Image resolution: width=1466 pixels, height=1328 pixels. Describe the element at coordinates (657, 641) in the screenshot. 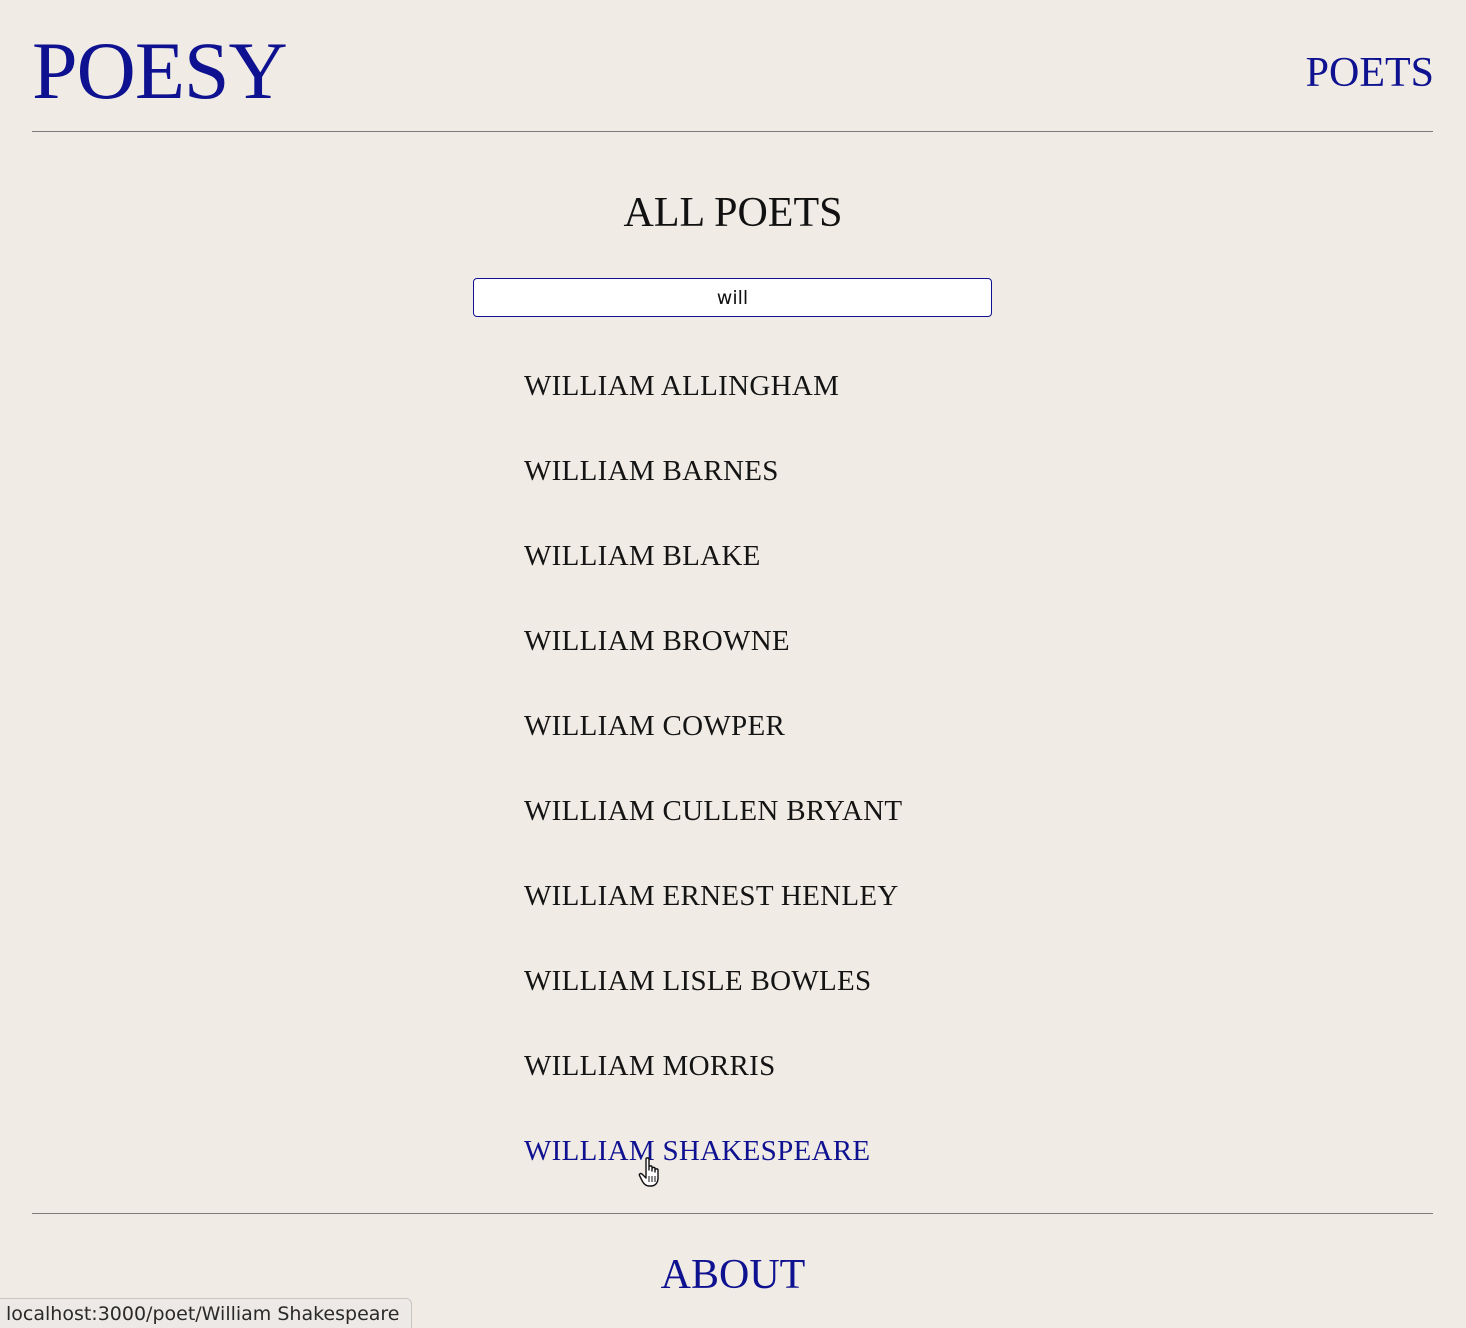

I see `poet-link: WILLIAM BROWNE` at that location.